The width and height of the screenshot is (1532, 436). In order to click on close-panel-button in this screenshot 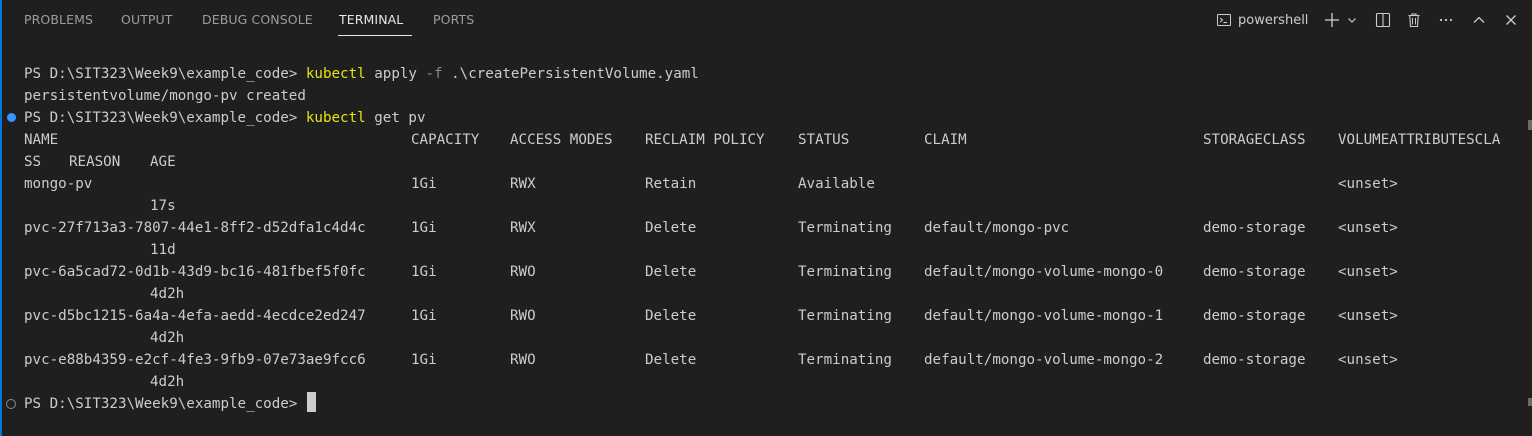, I will do `click(1511, 20)`.